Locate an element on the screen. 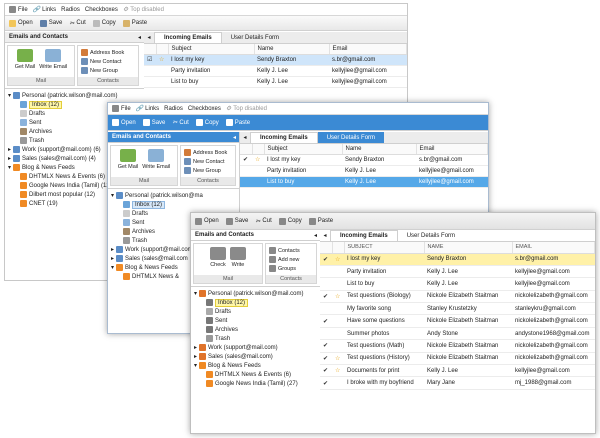 The image size is (600, 438). tree-archives: Archives is located at coordinates (255, 329).